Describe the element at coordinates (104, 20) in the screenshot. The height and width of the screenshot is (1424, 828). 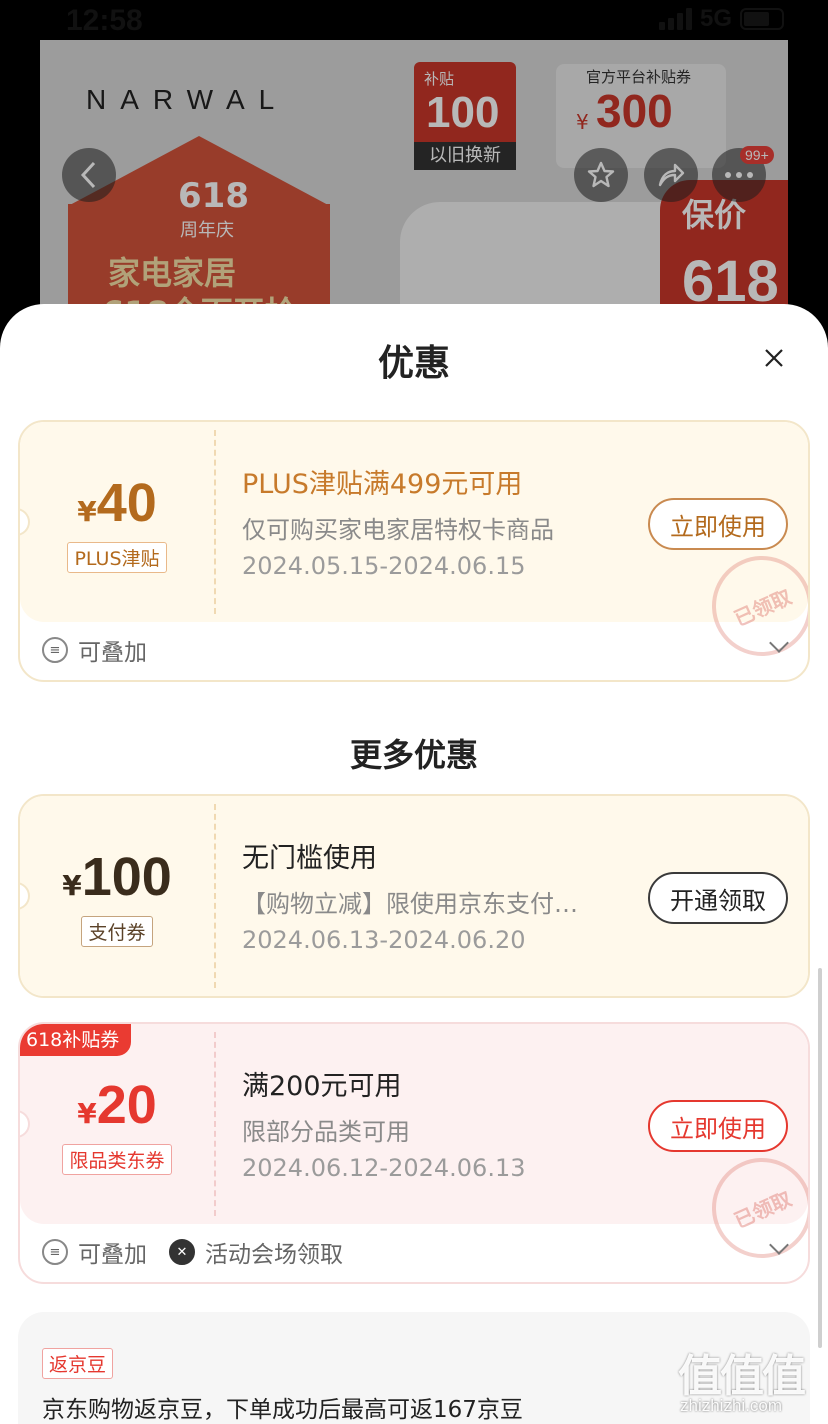
I see `status-time: 12:58` at that location.